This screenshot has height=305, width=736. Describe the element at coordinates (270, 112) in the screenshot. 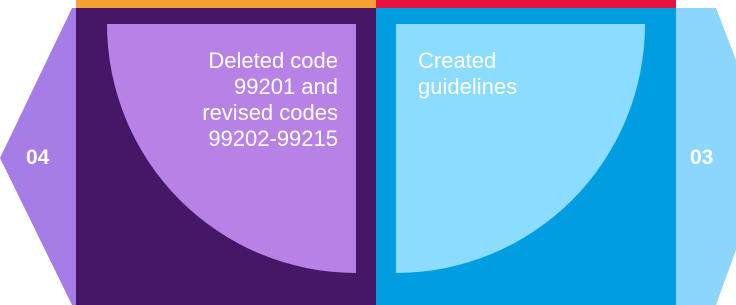

I see `step-04-text-line: revised codes` at that location.